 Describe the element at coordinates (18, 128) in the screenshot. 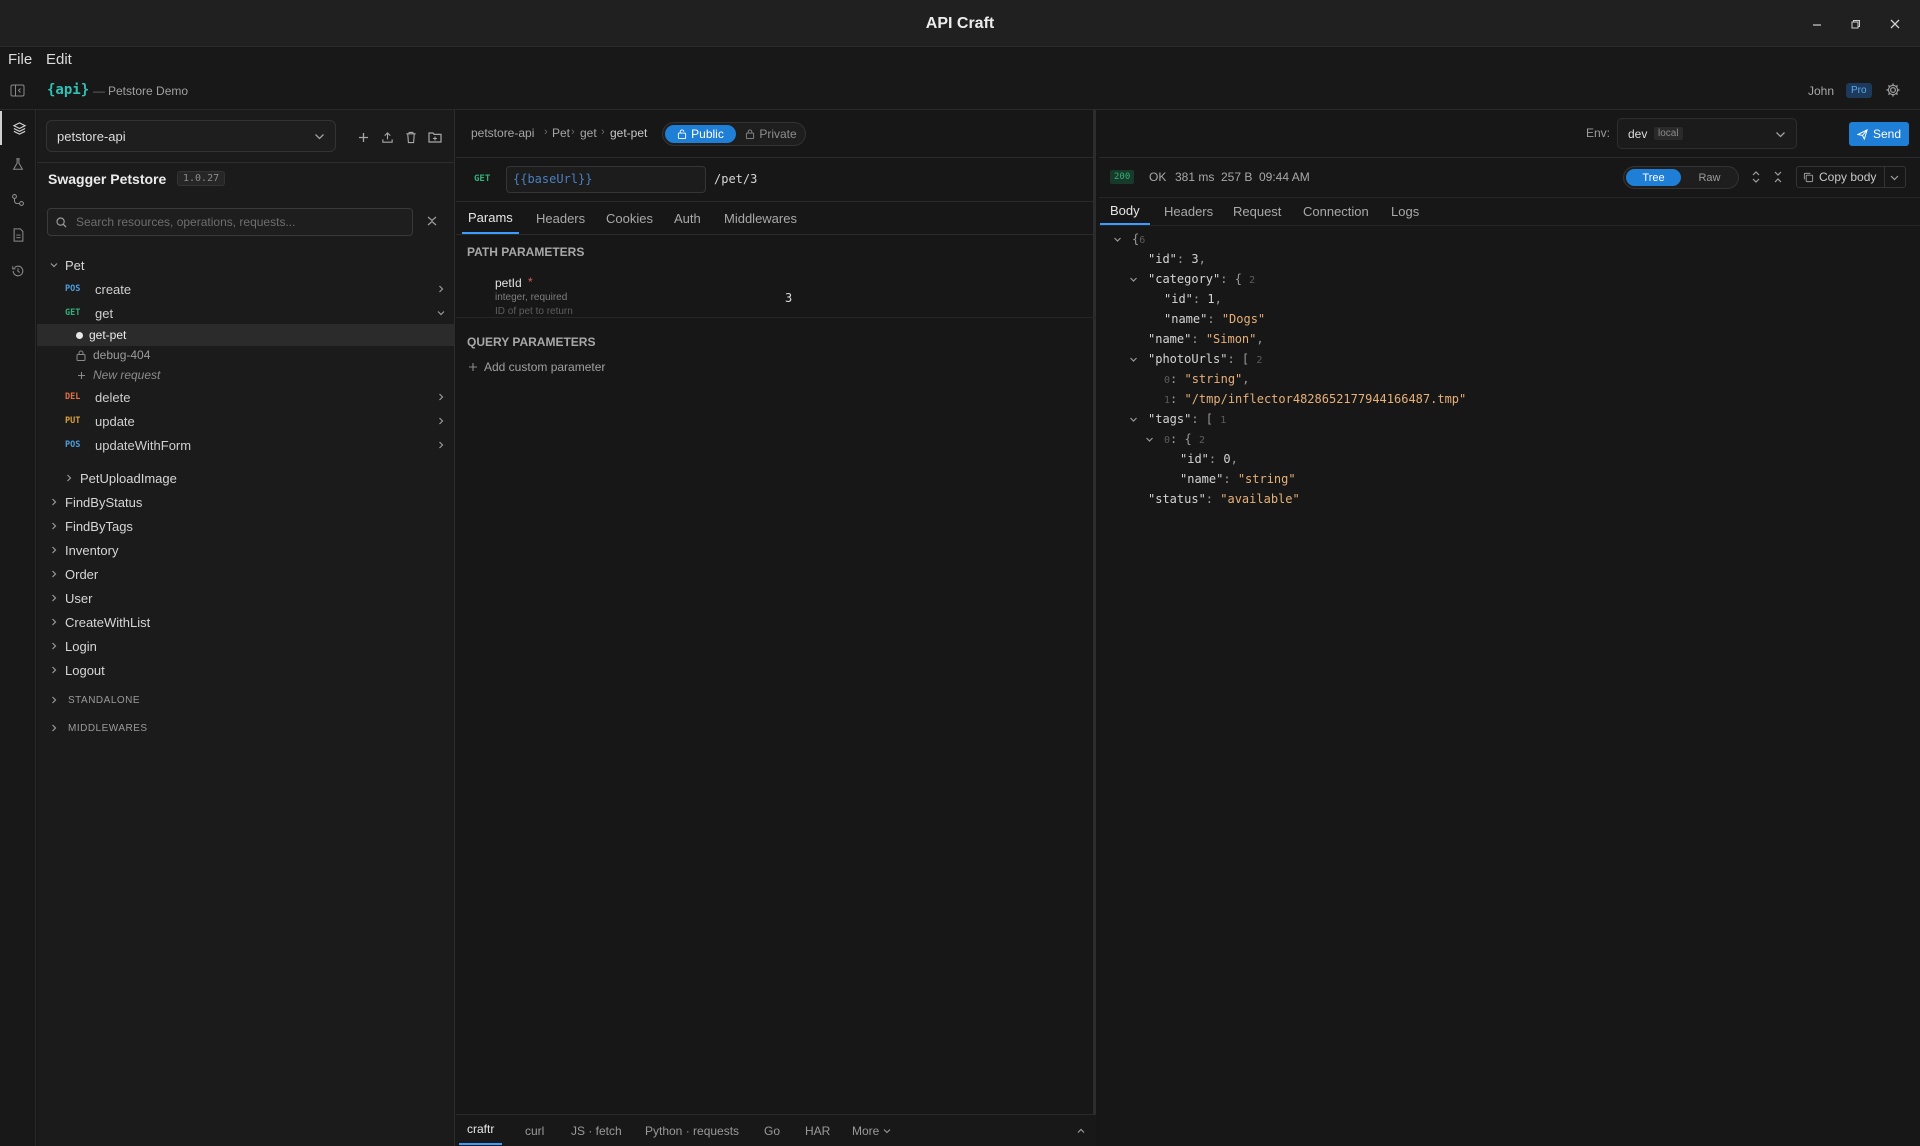

I see `collections-layers-icon` at that location.